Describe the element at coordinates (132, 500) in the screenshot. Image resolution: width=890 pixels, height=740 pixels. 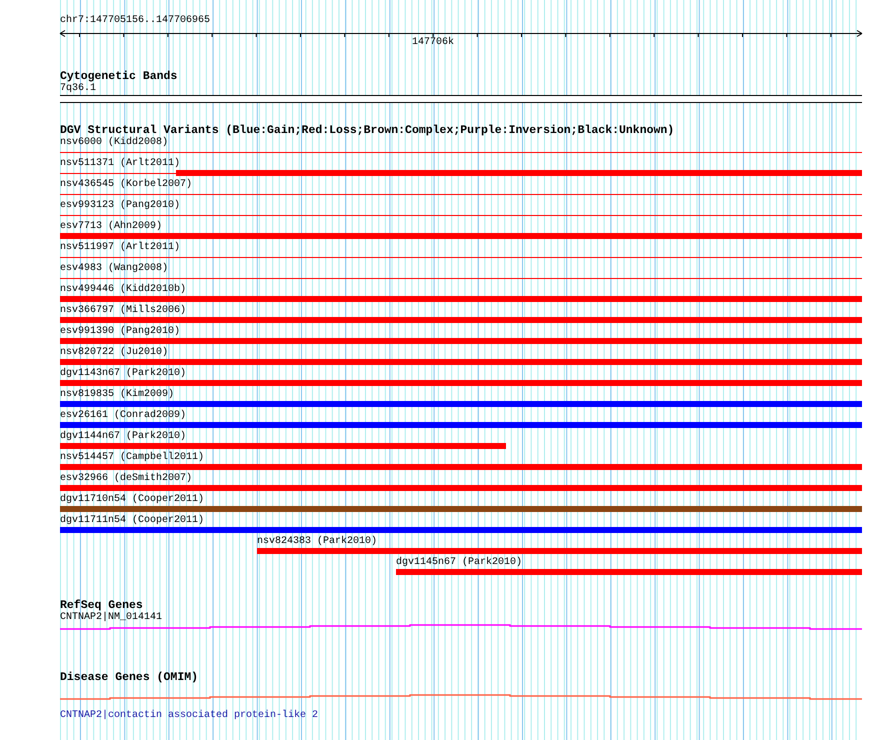
I see `variant-label: dgv11710n54 (Cooper2011)` at that location.